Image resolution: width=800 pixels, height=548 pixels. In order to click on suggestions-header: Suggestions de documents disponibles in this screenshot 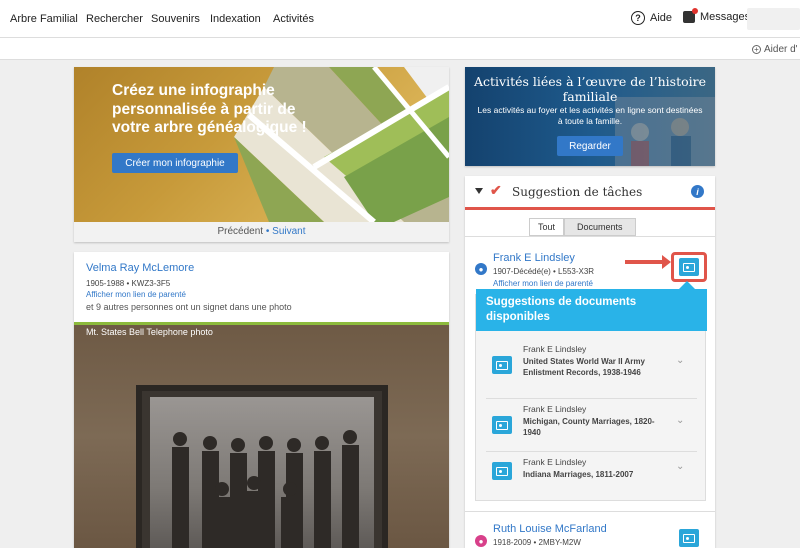, I will do `click(591, 306)`.